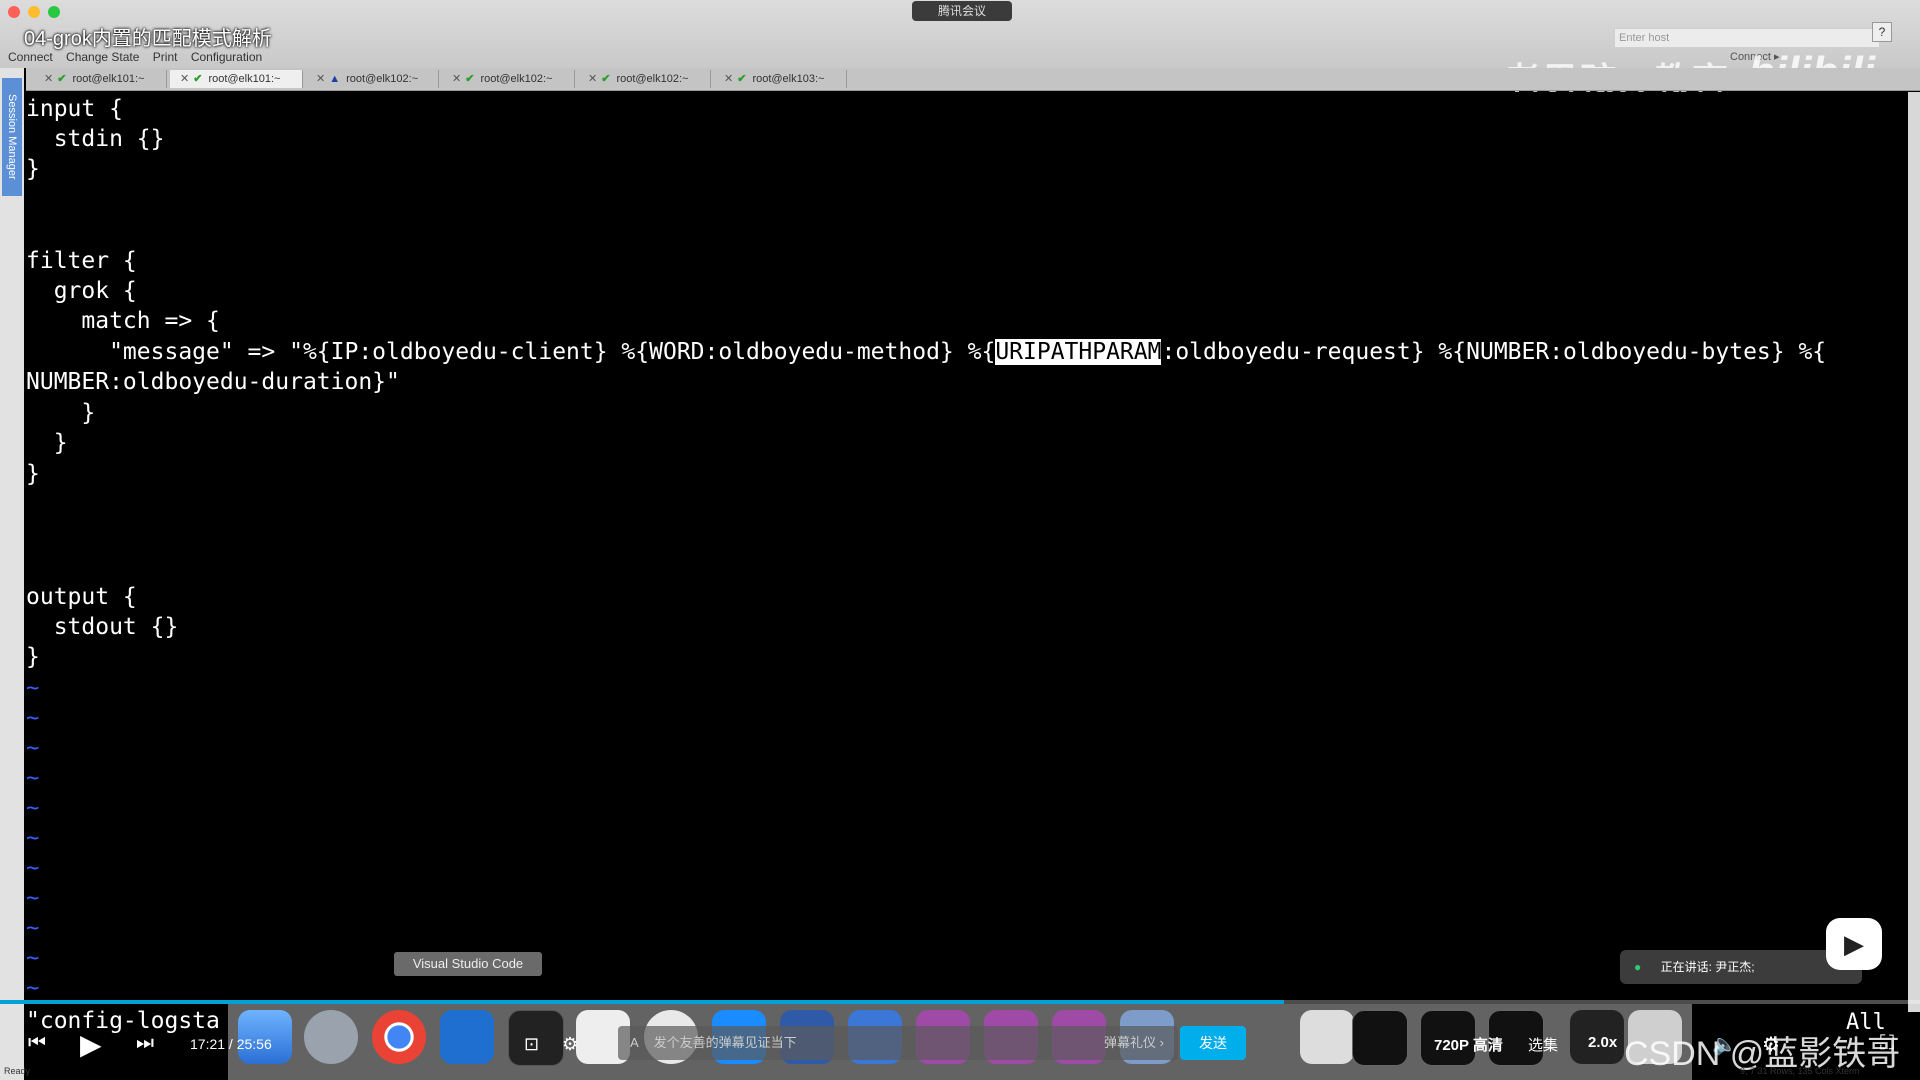 Image resolution: width=1920 pixels, height=1080 pixels. Describe the element at coordinates (140, 57) in the screenshot. I see `menu-bar: Connect Change State Print Configuration` at that location.